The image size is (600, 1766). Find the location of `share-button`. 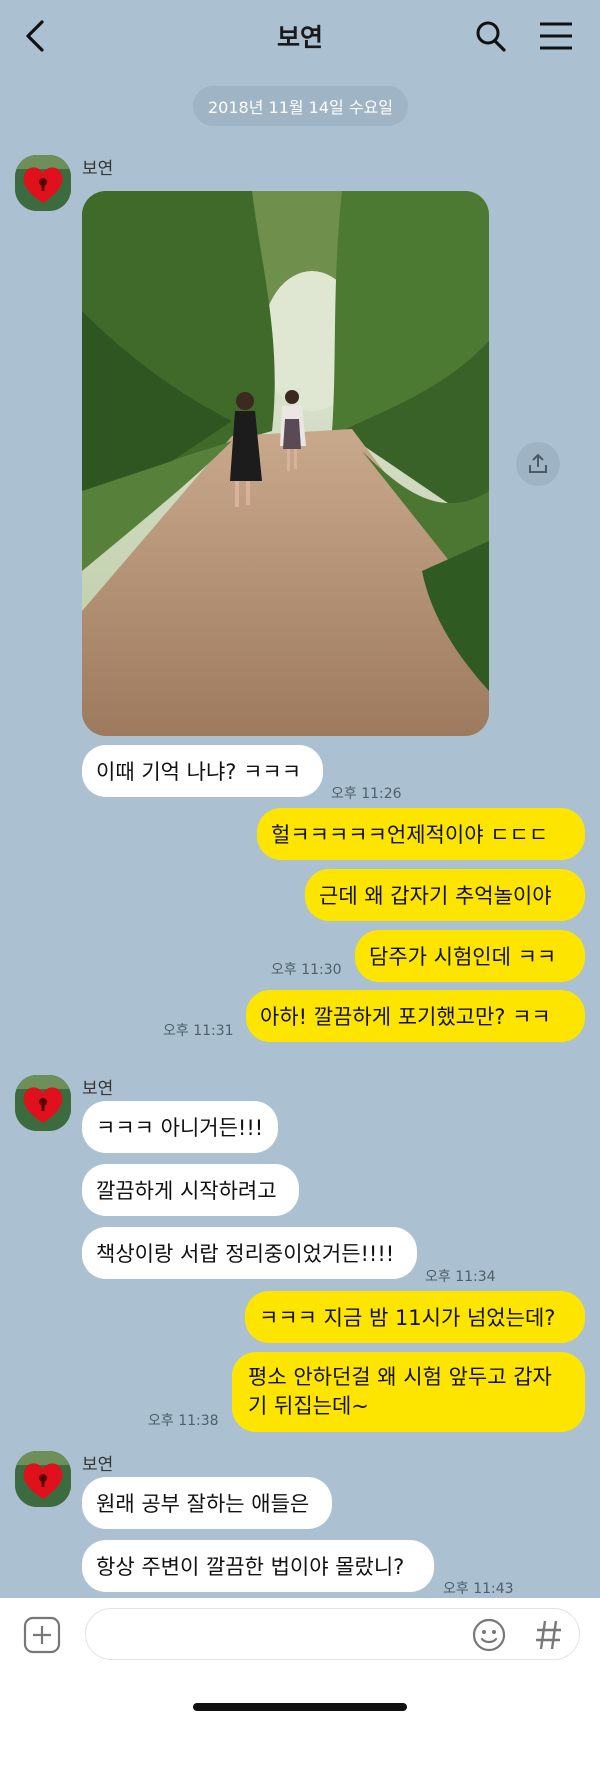

share-button is located at coordinates (538, 464).